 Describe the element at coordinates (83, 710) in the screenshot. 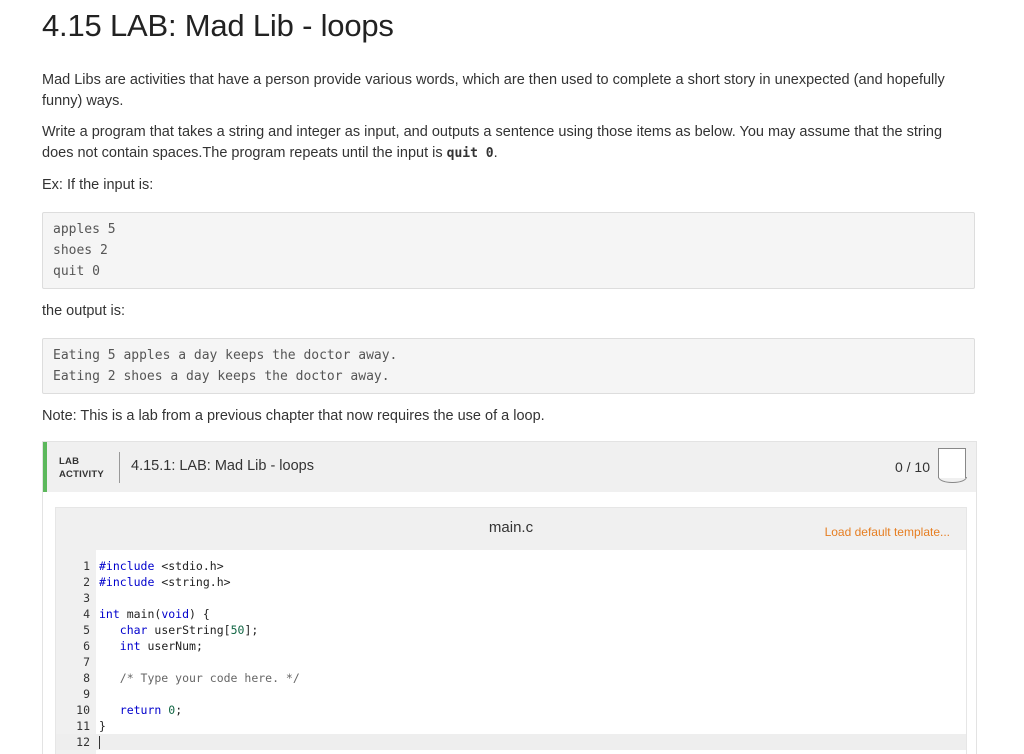

I see `line-number: 10` at that location.